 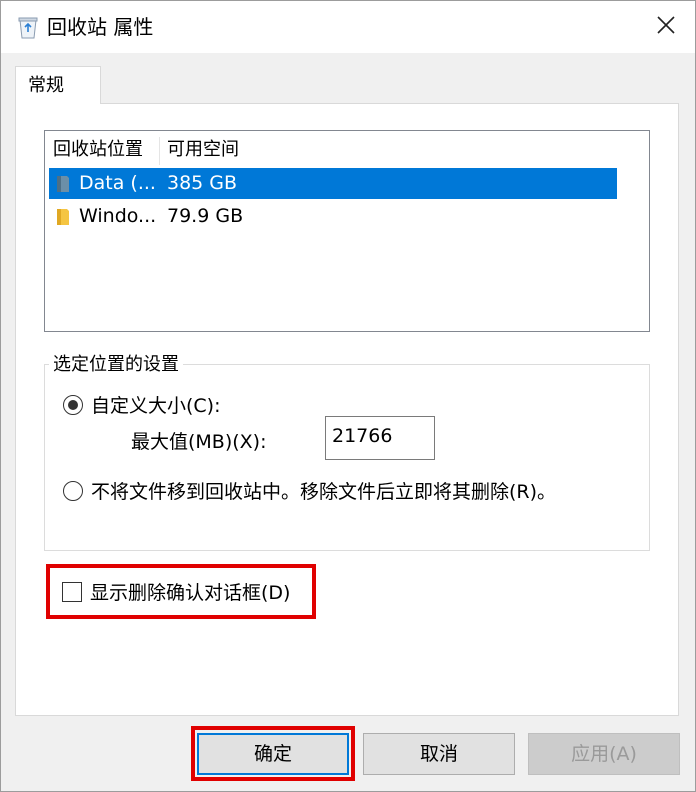 I want to click on close-button, so click(x=666, y=27).